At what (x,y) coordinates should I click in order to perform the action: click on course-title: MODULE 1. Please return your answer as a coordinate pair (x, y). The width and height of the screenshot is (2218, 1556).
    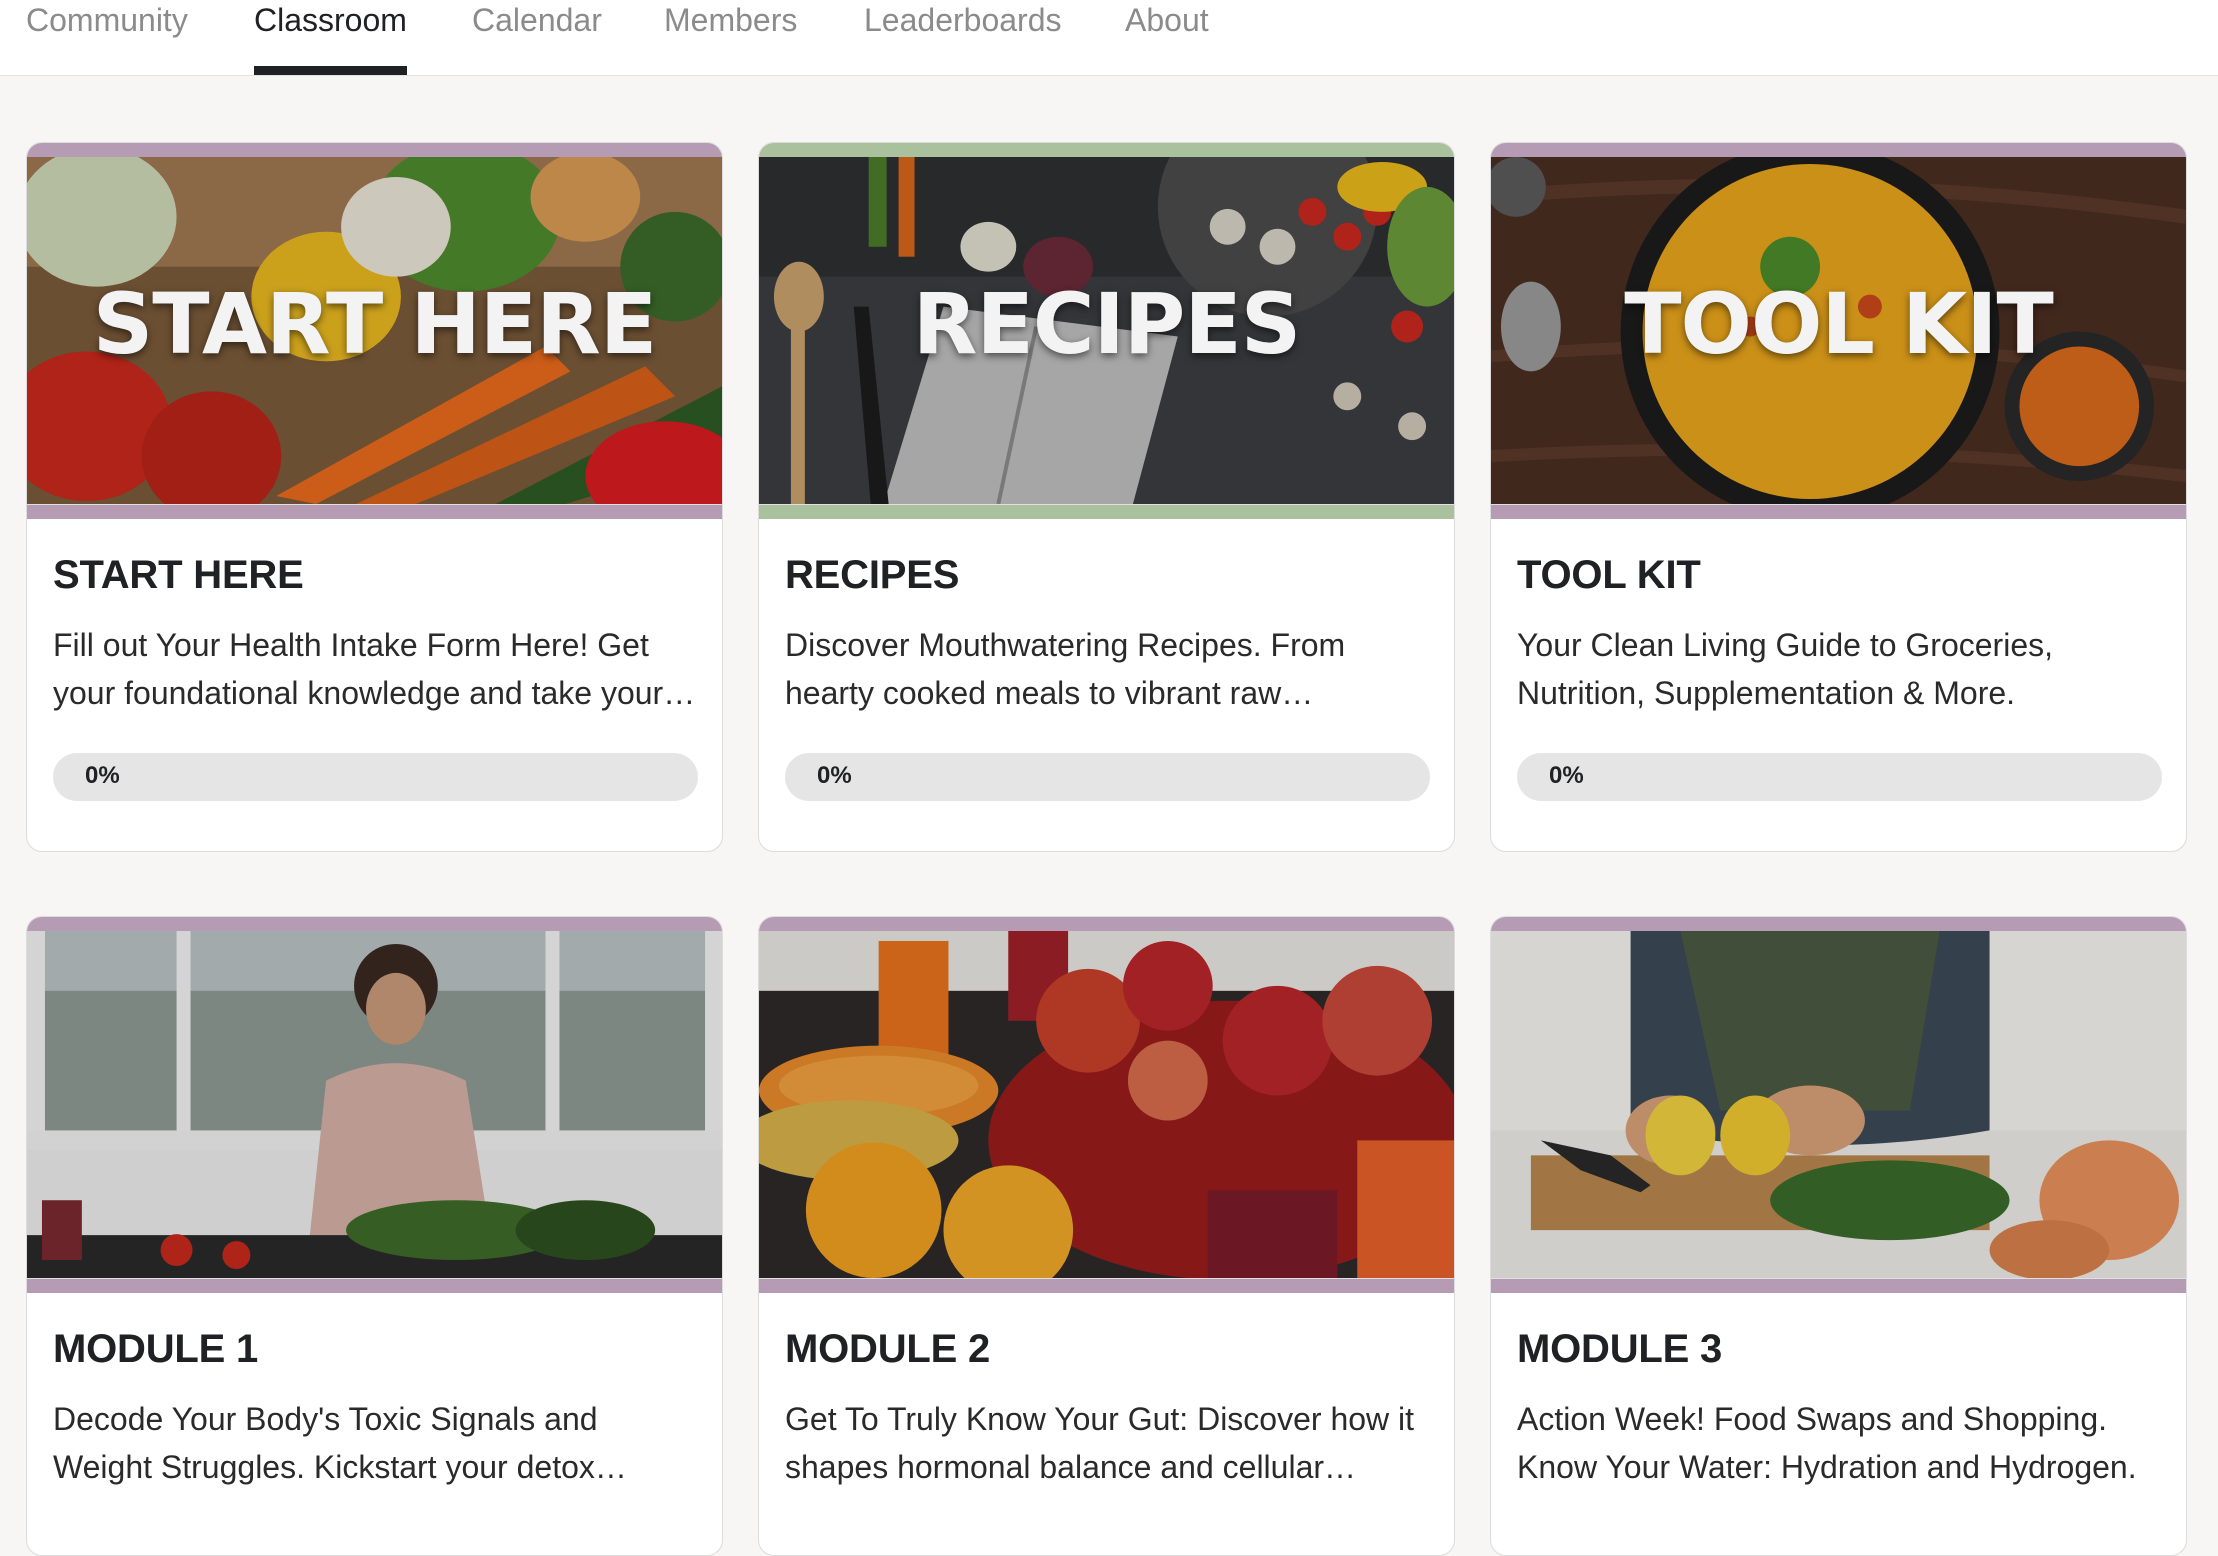
    Looking at the image, I should click on (156, 1349).